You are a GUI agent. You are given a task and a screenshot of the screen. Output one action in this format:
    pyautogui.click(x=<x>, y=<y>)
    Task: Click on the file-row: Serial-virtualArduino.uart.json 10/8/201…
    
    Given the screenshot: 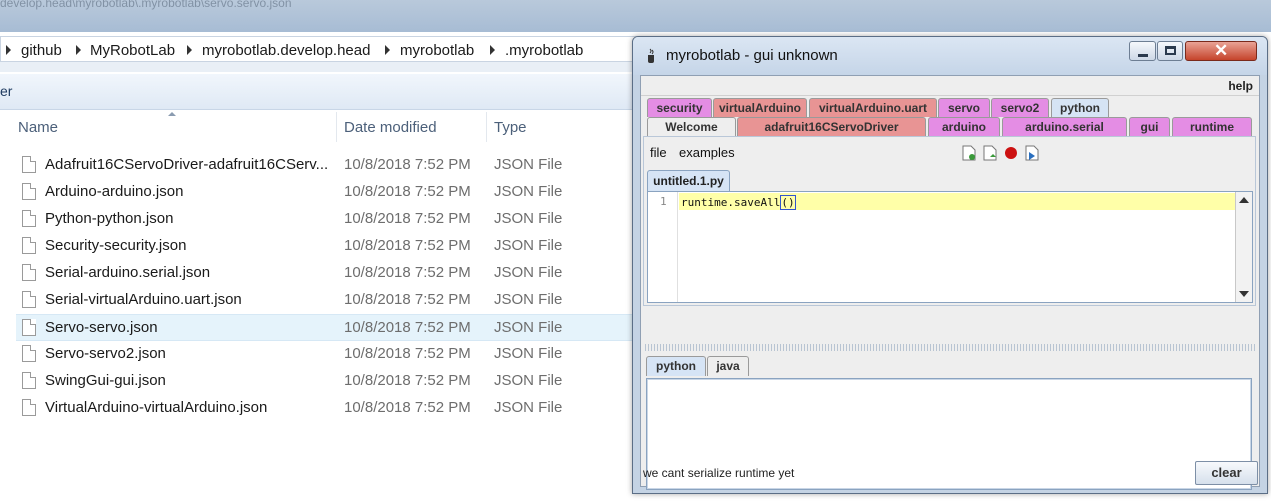 What is the action you would take?
    pyautogui.click(x=336, y=300)
    